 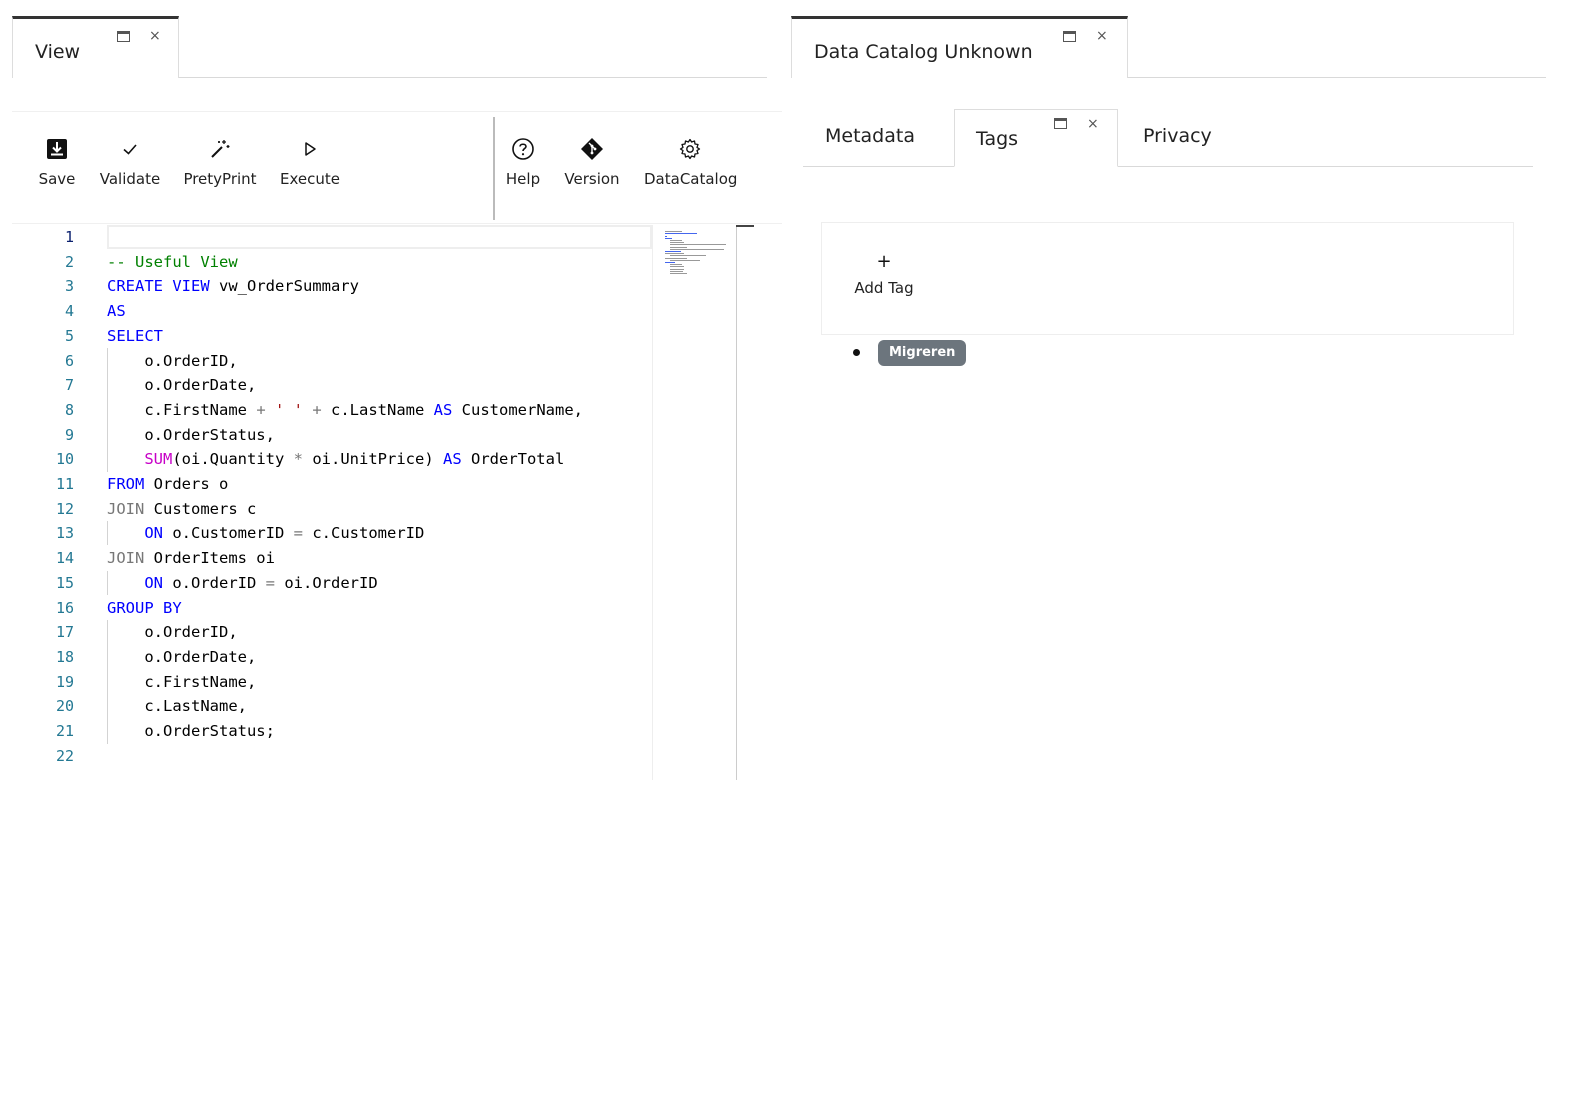 I want to click on tab-data-catalog: Data Catalog Unknown ×, so click(x=959, y=47).